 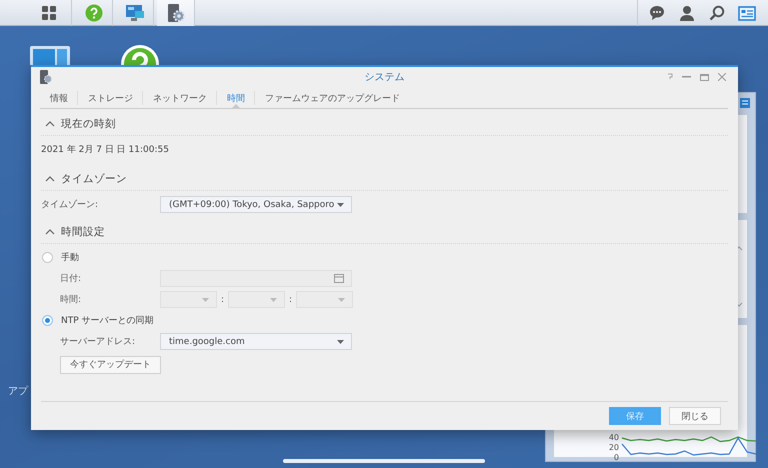 What do you see at coordinates (256, 204) in the screenshot?
I see `dropdown: (GMT+09:00) Tokyo, Osaka, Sapporo` at bounding box center [256, 204].